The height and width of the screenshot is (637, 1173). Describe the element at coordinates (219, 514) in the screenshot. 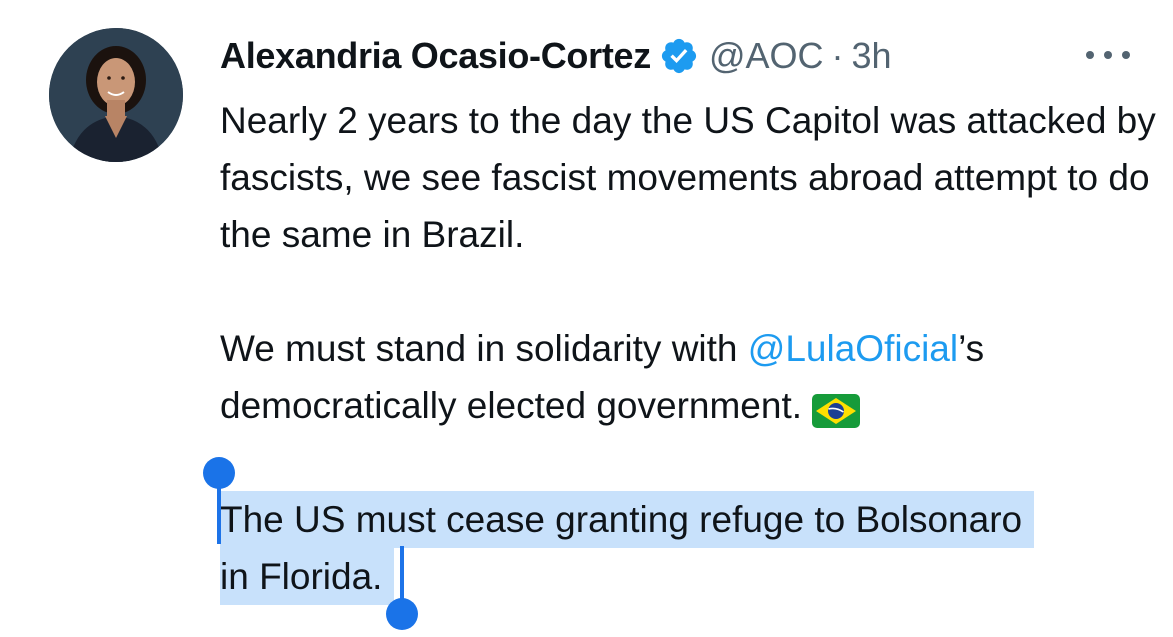

I see `selection-start-caret` at that location.